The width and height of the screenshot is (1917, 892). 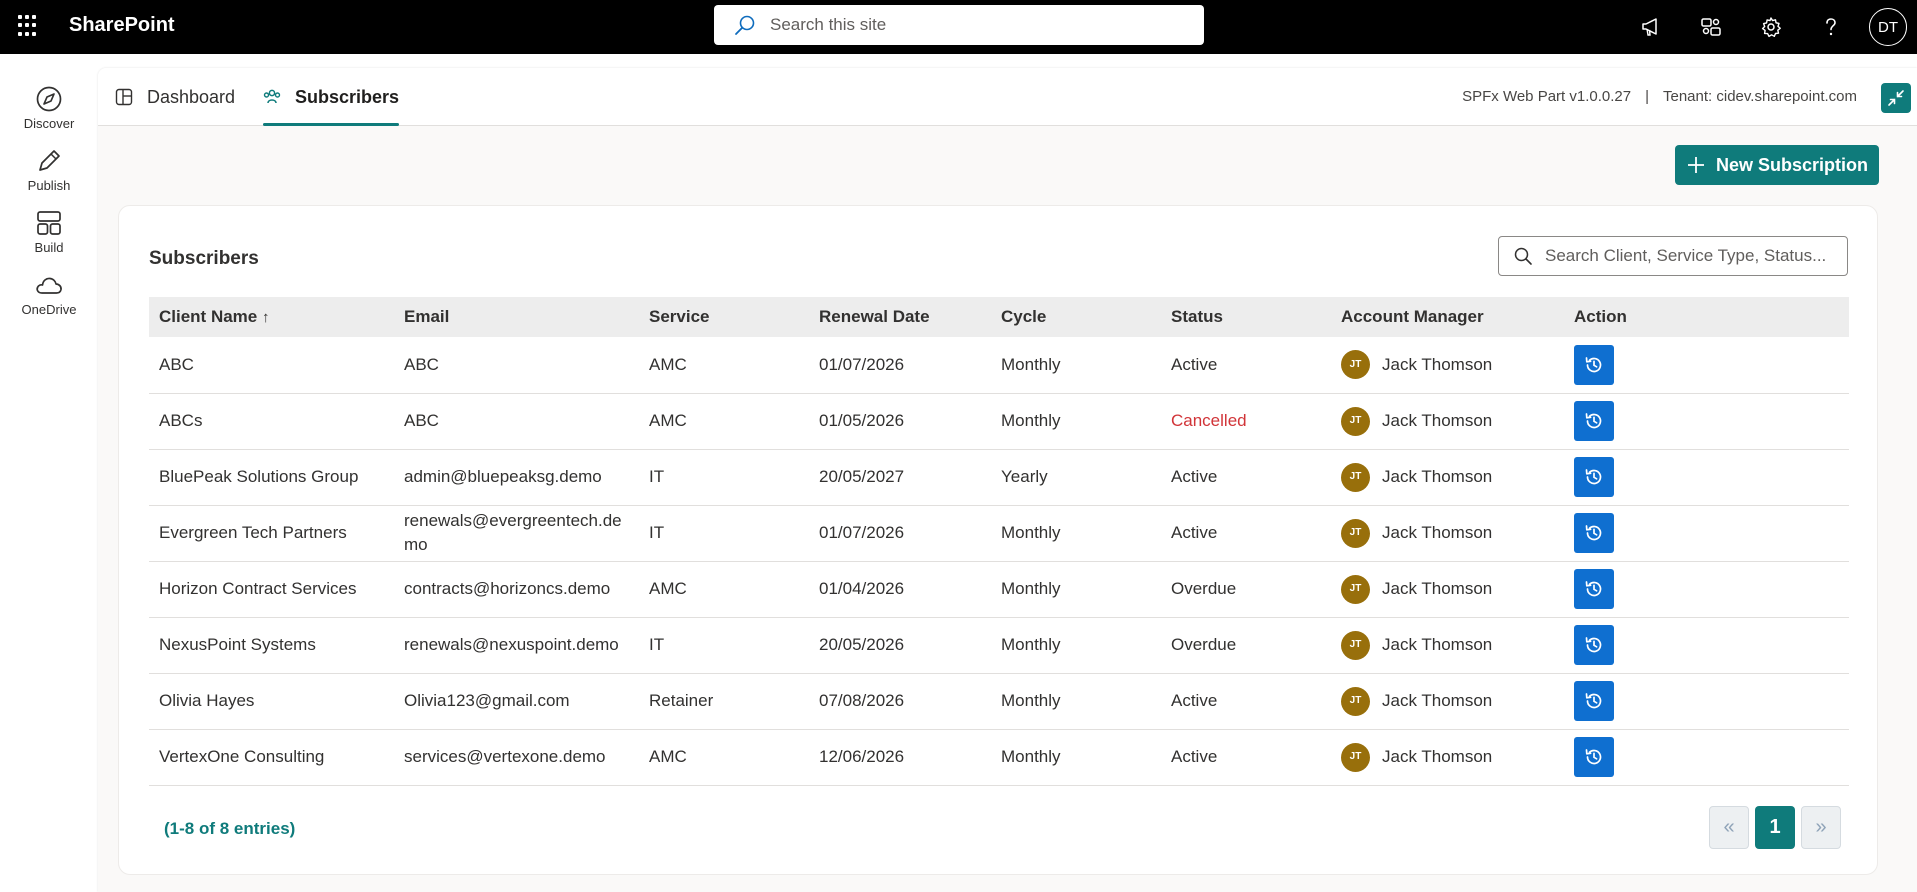 What do you see at coordinates (1600, 316) in the screenshot?
I see `column-header-action: Action` at bounding box center [1600, 316].